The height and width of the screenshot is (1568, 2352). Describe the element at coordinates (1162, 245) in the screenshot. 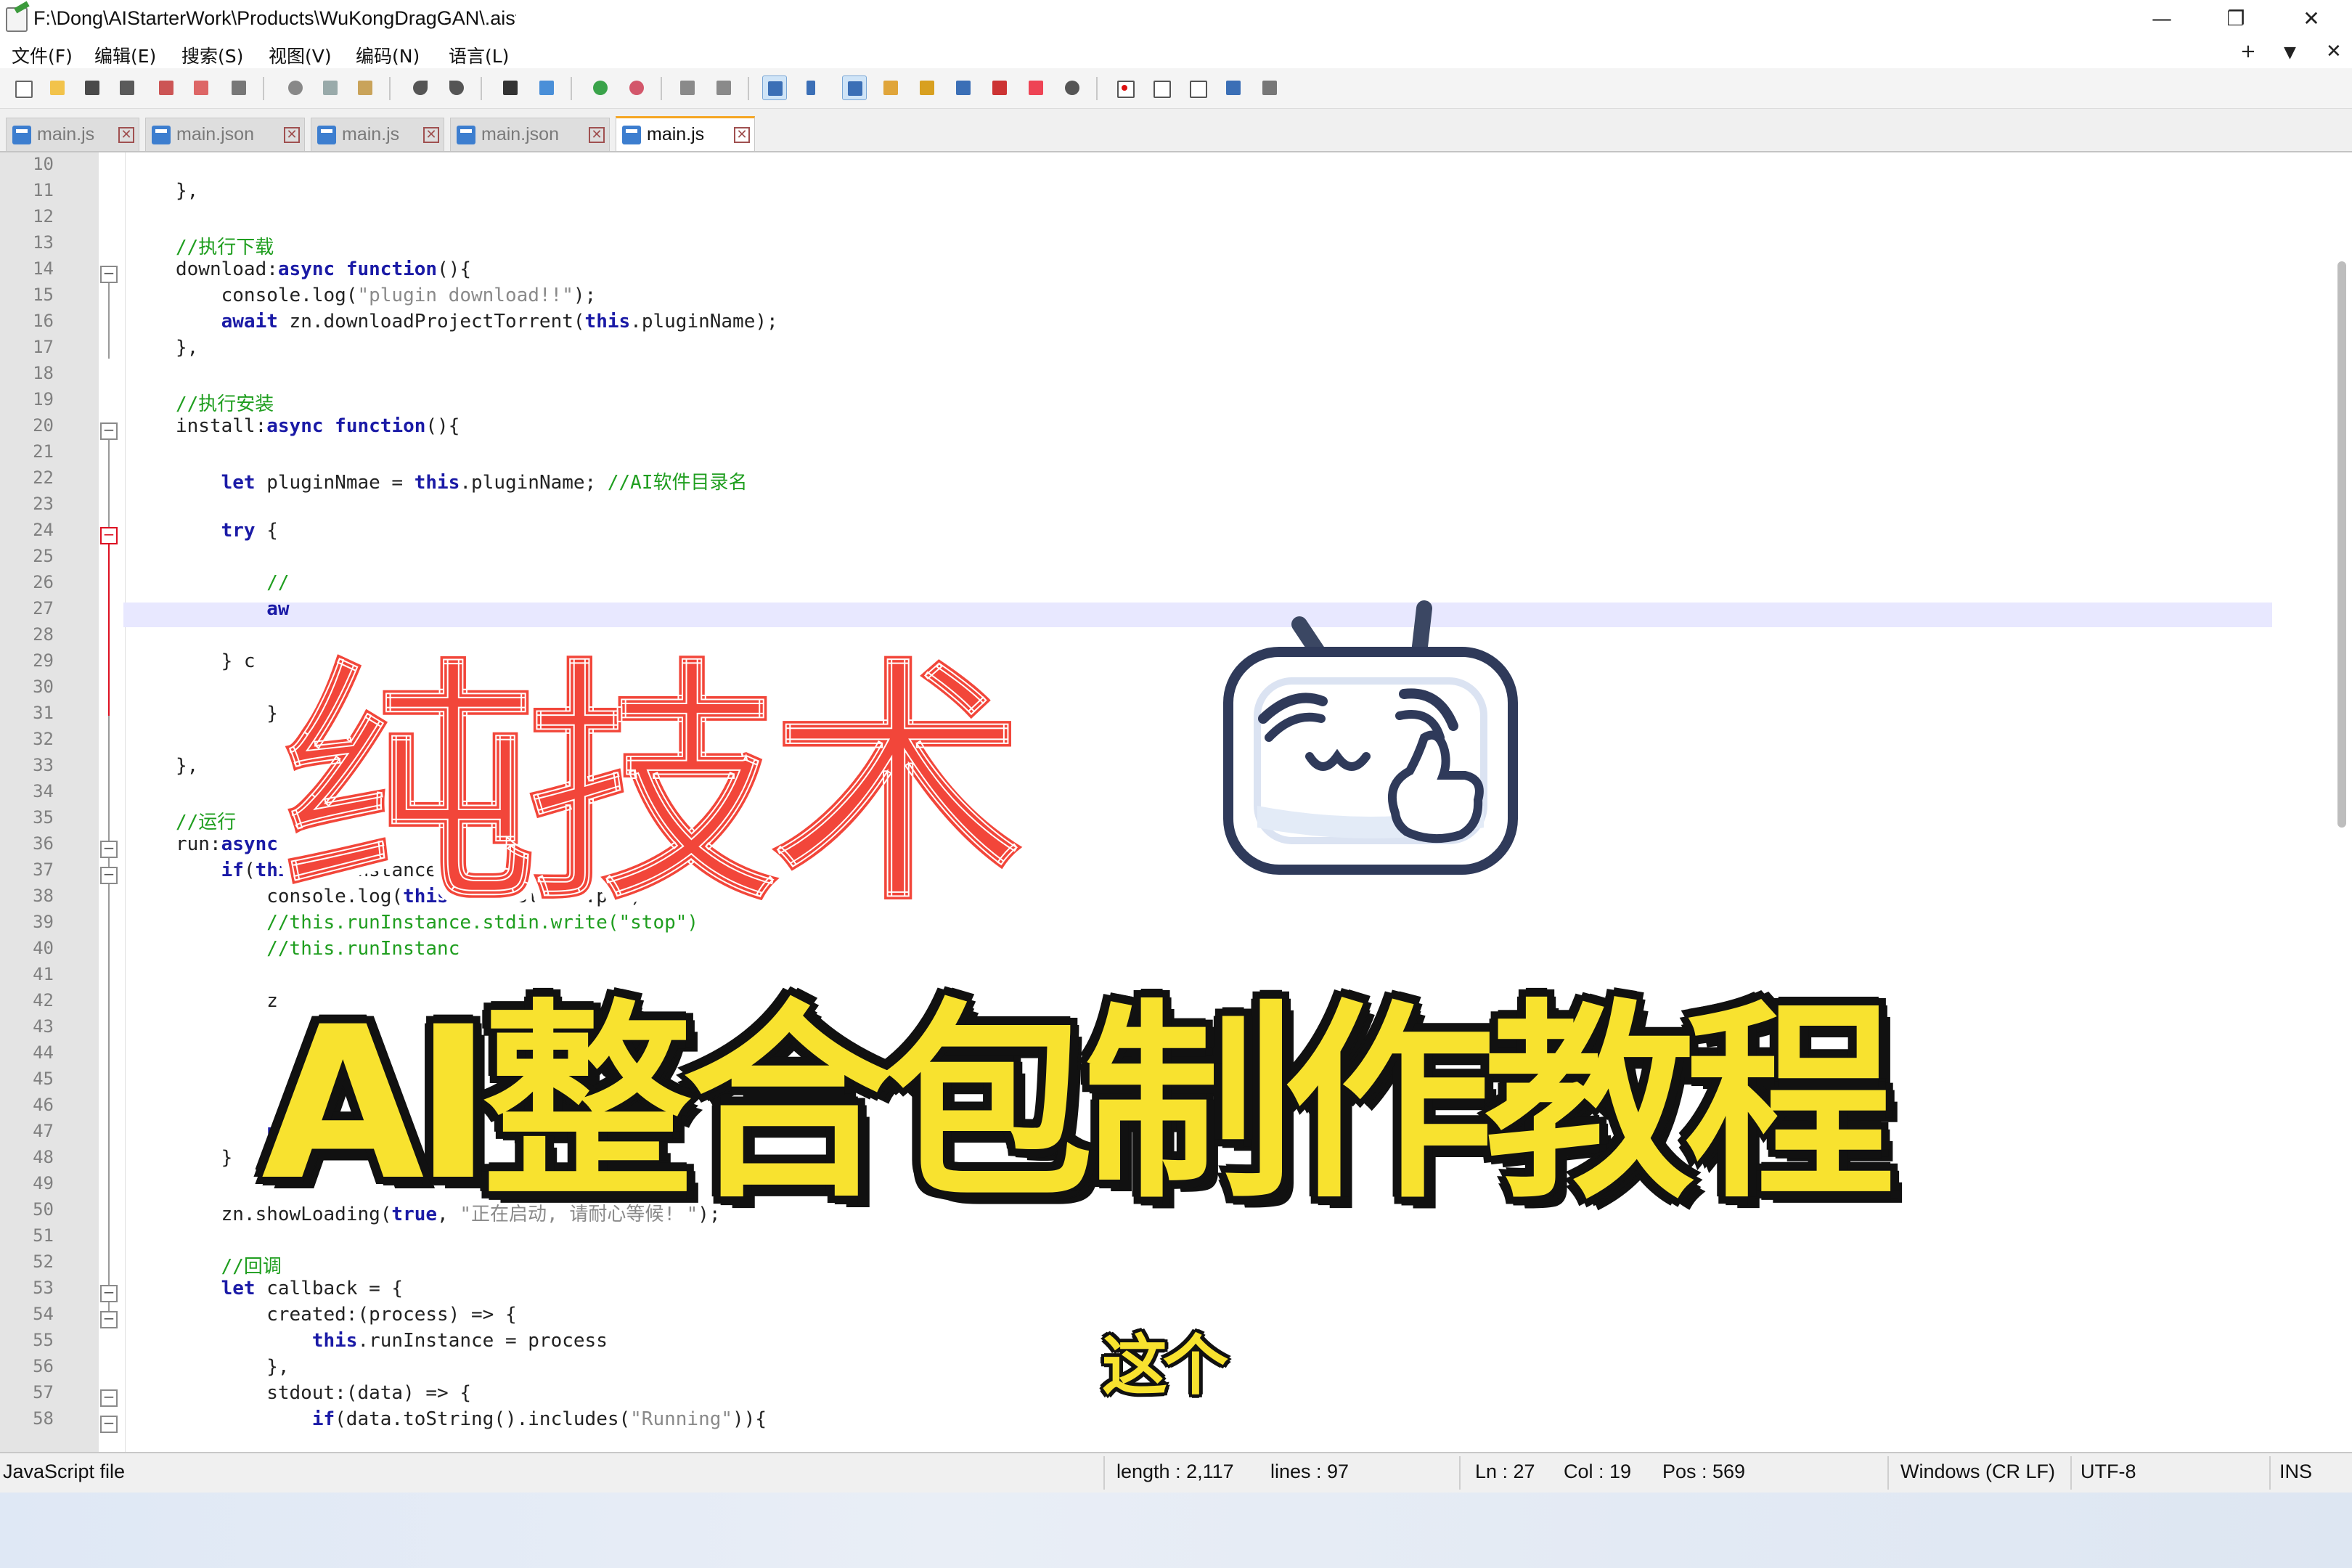

I see `code-line: 13 //执行下载` at that location.